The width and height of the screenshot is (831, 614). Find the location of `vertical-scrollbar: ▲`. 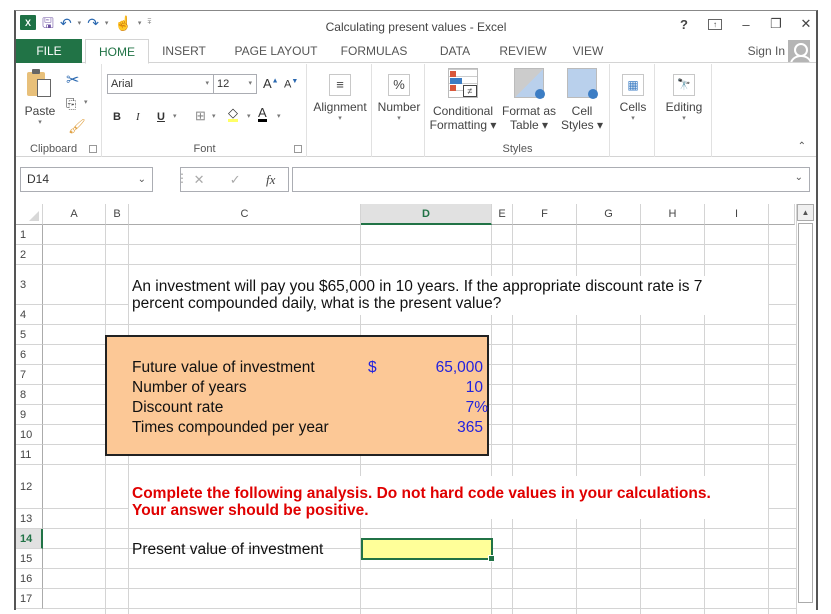

vertical-scrollbar: ▲ is located at coordinates (805, 409).